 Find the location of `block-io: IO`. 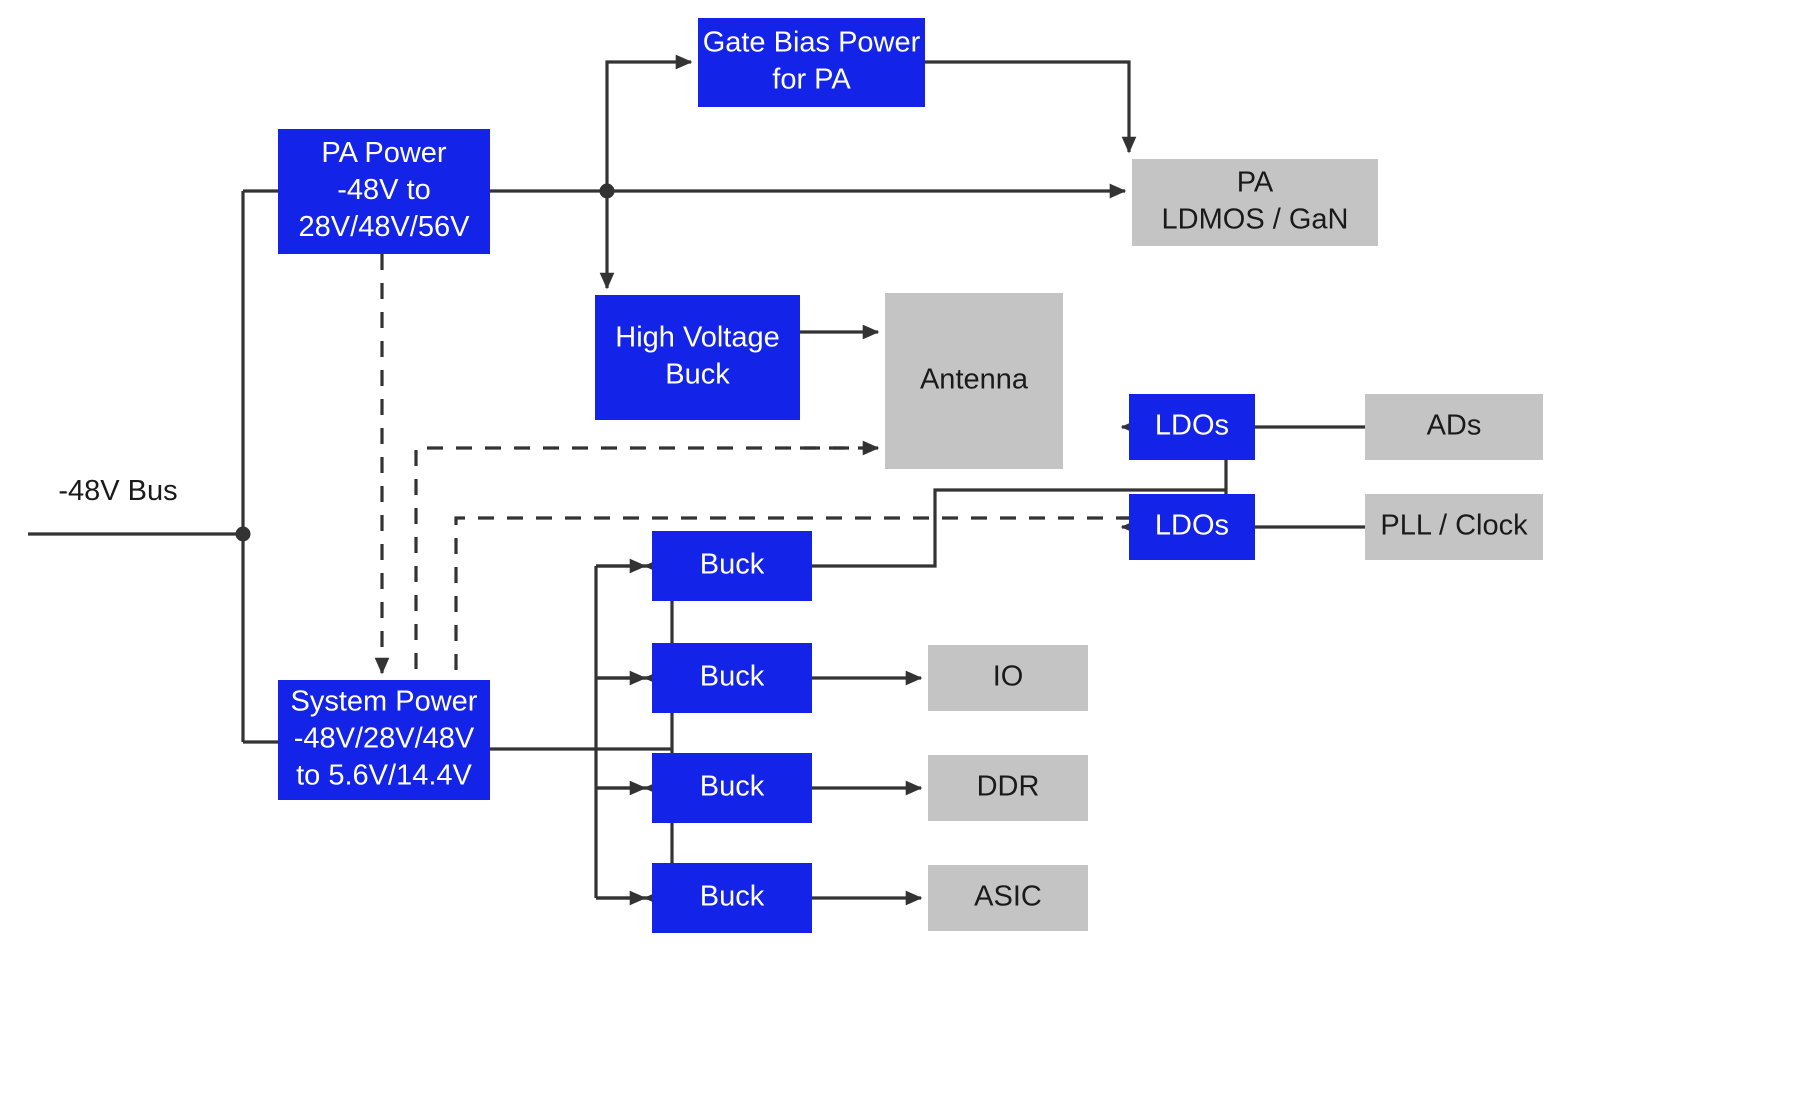

block-io: IO is located at coordinates (1008, 678).